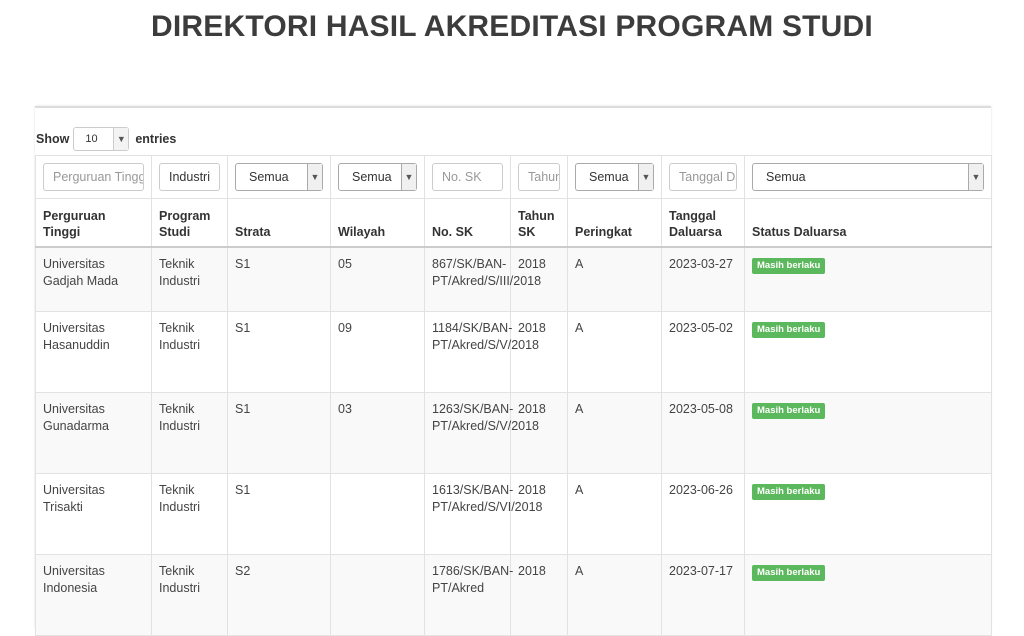 The width and height of the screenshot is (1024, 636). What do you see at coordinates (189, 223) in the screenshot?
I see `column-header-program-studi: Program Studi` at bounding box center [189, 223].